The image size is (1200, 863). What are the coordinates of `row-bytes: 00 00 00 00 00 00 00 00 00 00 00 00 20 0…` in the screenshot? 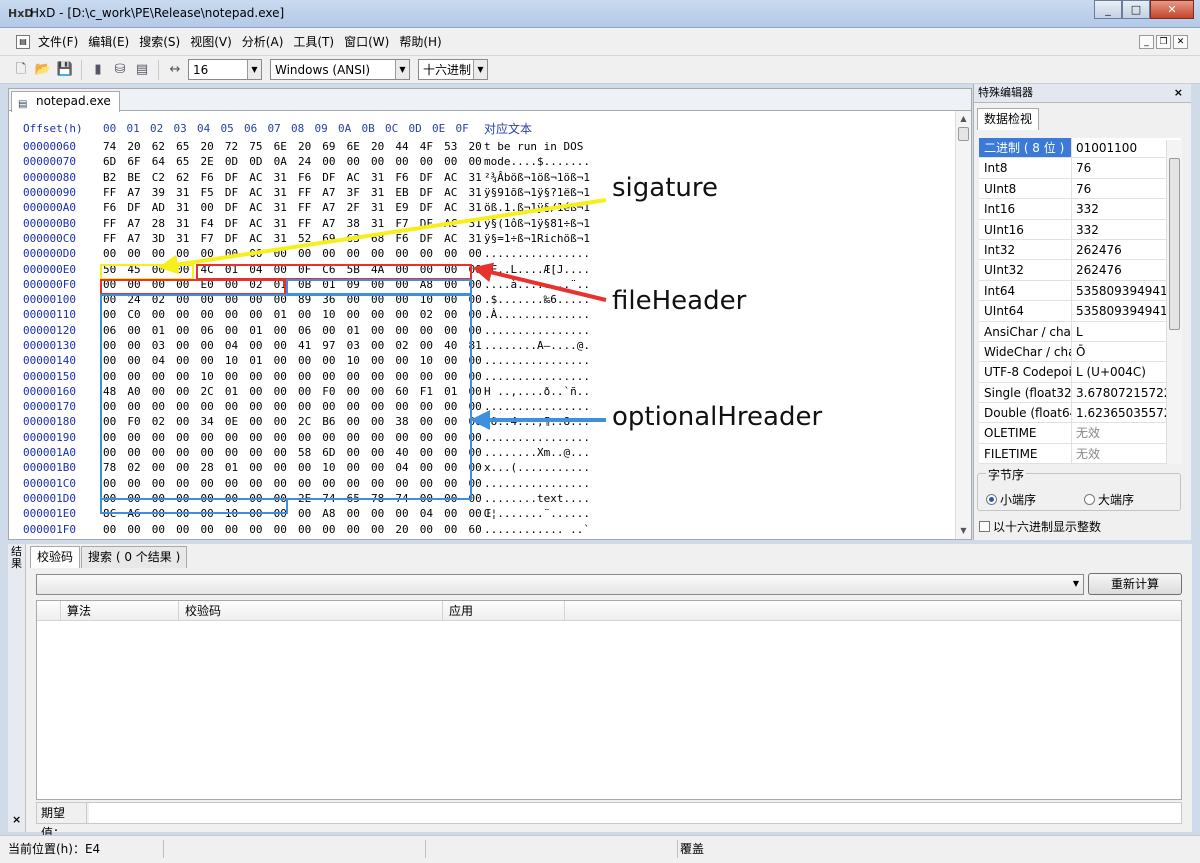 It's located at (292, 529).